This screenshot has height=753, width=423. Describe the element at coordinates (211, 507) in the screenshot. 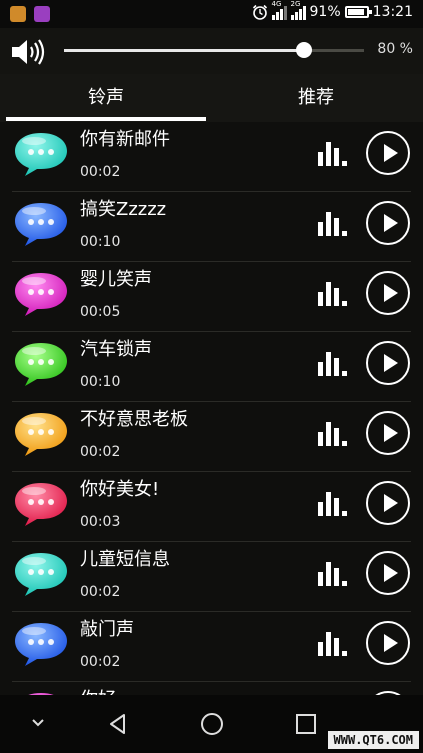

I see `ringtone-row: 你好美女! 00:03` at that location.